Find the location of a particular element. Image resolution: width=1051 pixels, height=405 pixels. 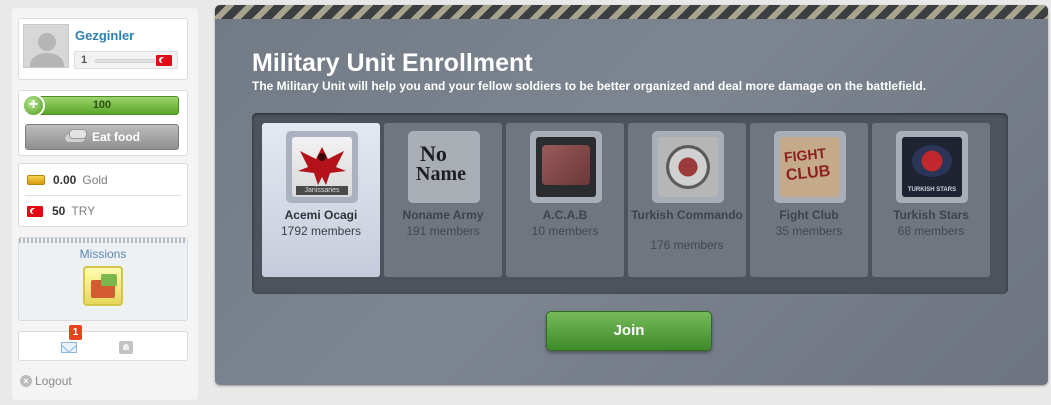

level-box: 1 is located at coordinates (126, 60).